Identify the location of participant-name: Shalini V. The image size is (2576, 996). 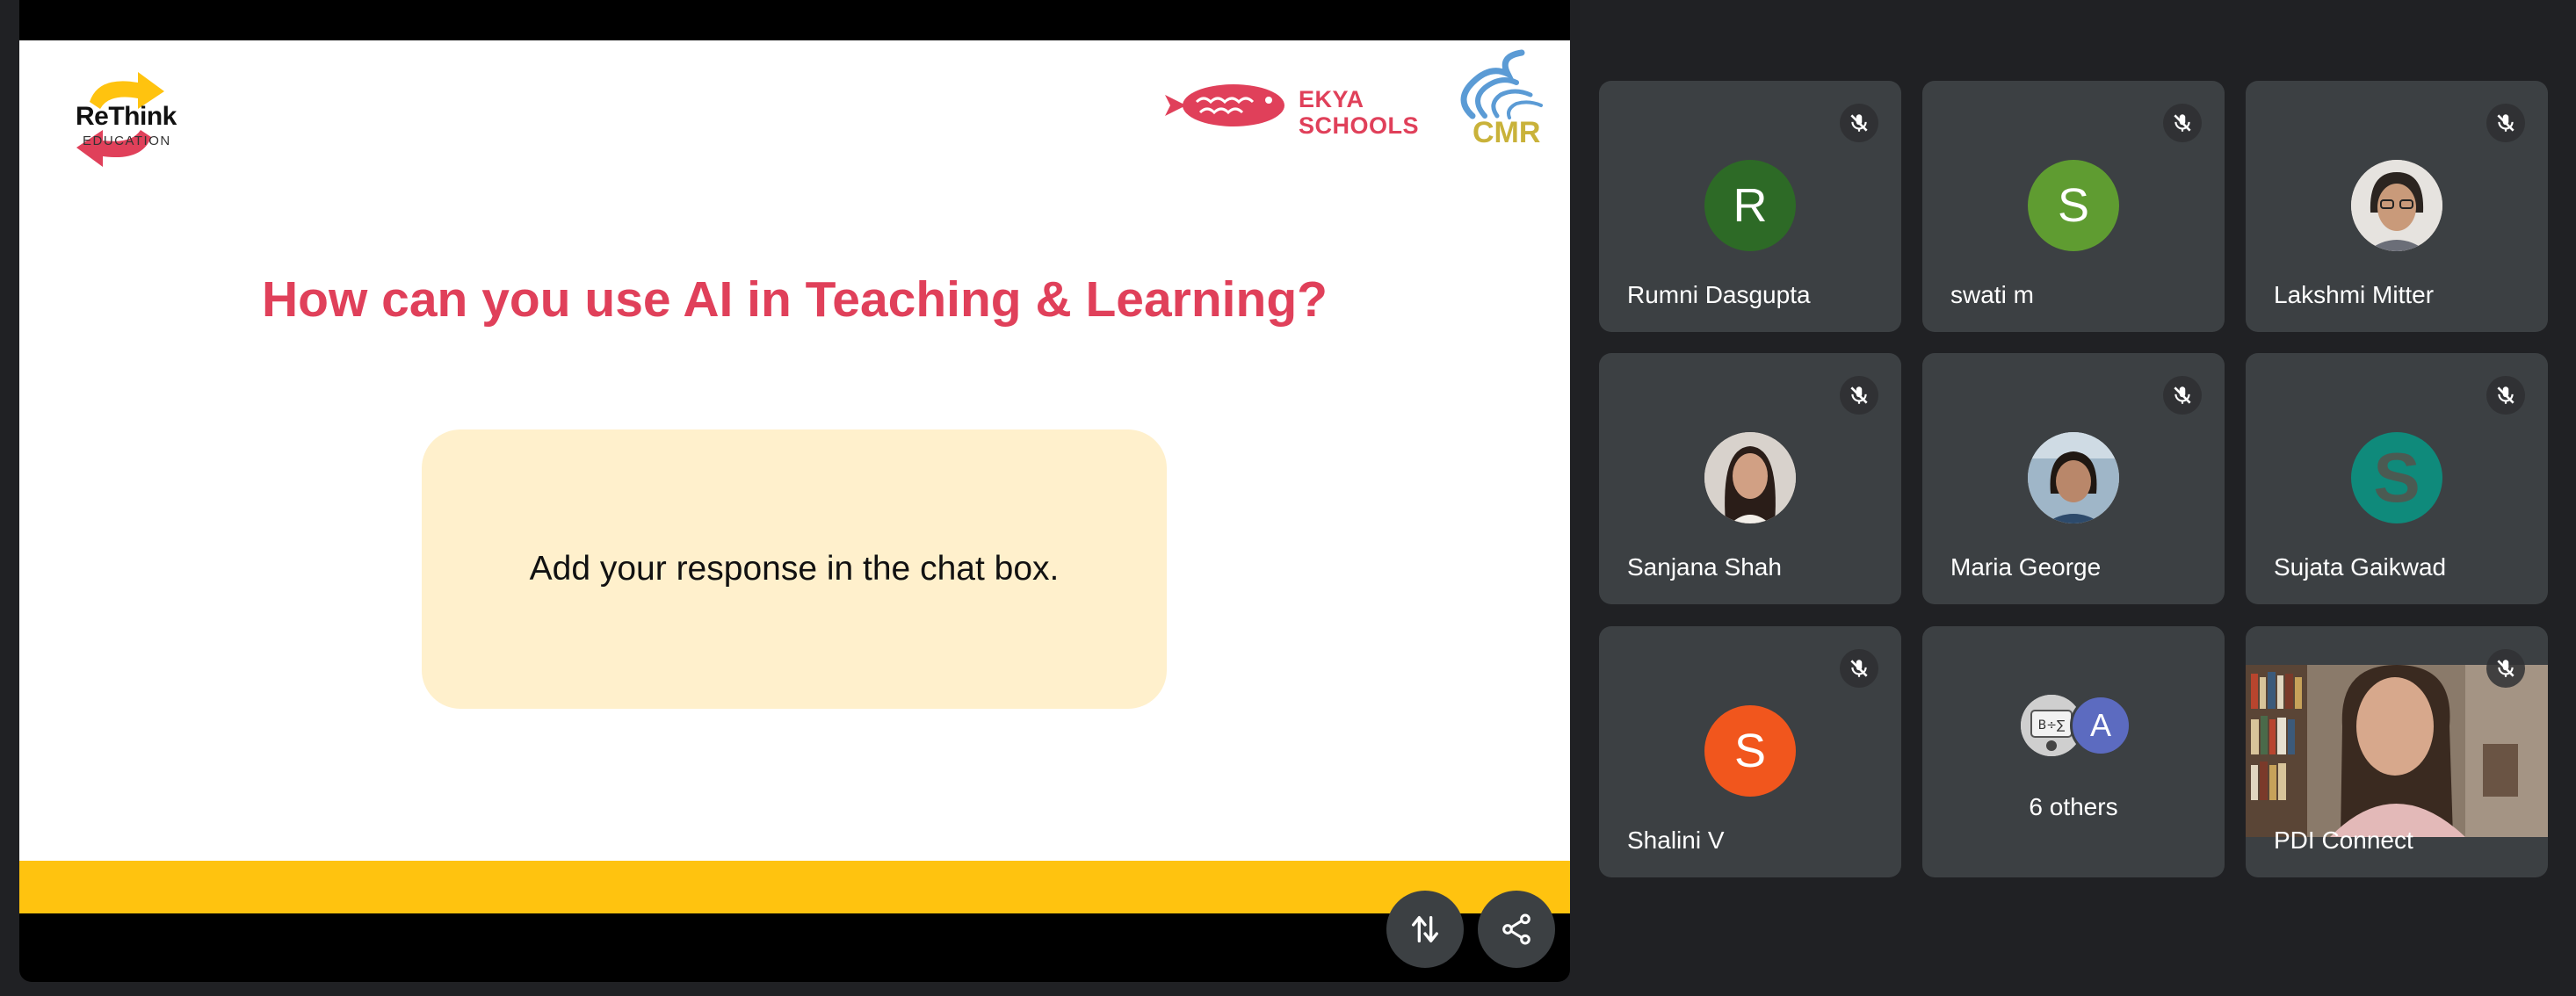
(1676, 840).